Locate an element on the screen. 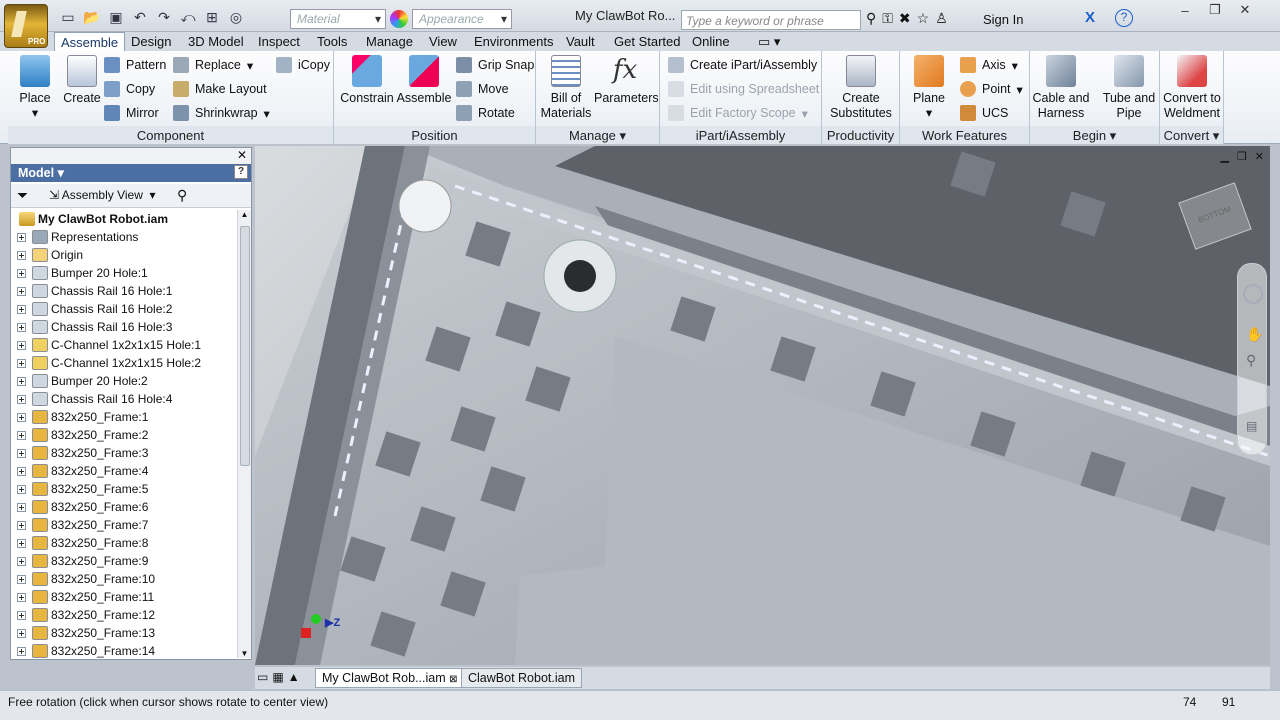 This screenshot has height=720, width=1280. tree-item: 832x250_Frame:14 is located at coordinates (124, 651).